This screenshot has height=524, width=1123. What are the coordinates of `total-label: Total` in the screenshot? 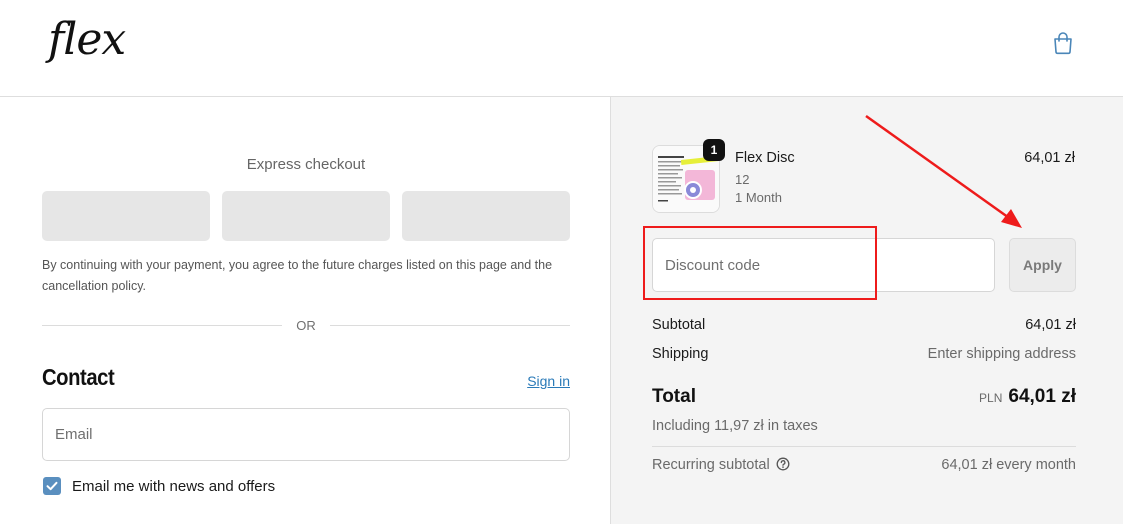 It's located at (674, 396).